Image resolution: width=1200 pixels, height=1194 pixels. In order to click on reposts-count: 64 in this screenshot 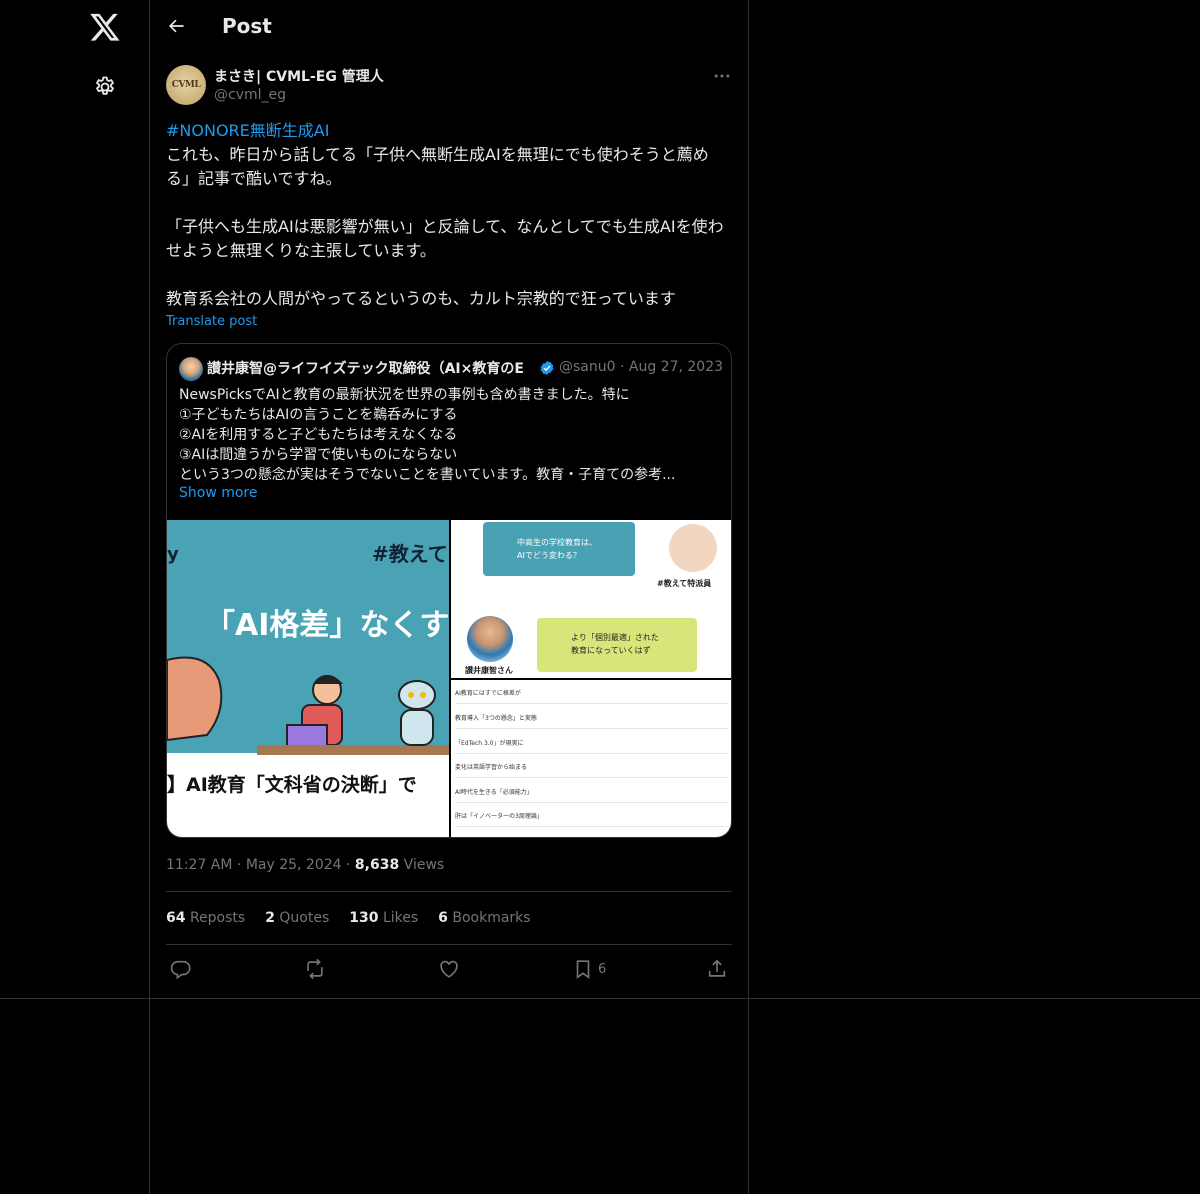, I will do `click(176, 918)`.